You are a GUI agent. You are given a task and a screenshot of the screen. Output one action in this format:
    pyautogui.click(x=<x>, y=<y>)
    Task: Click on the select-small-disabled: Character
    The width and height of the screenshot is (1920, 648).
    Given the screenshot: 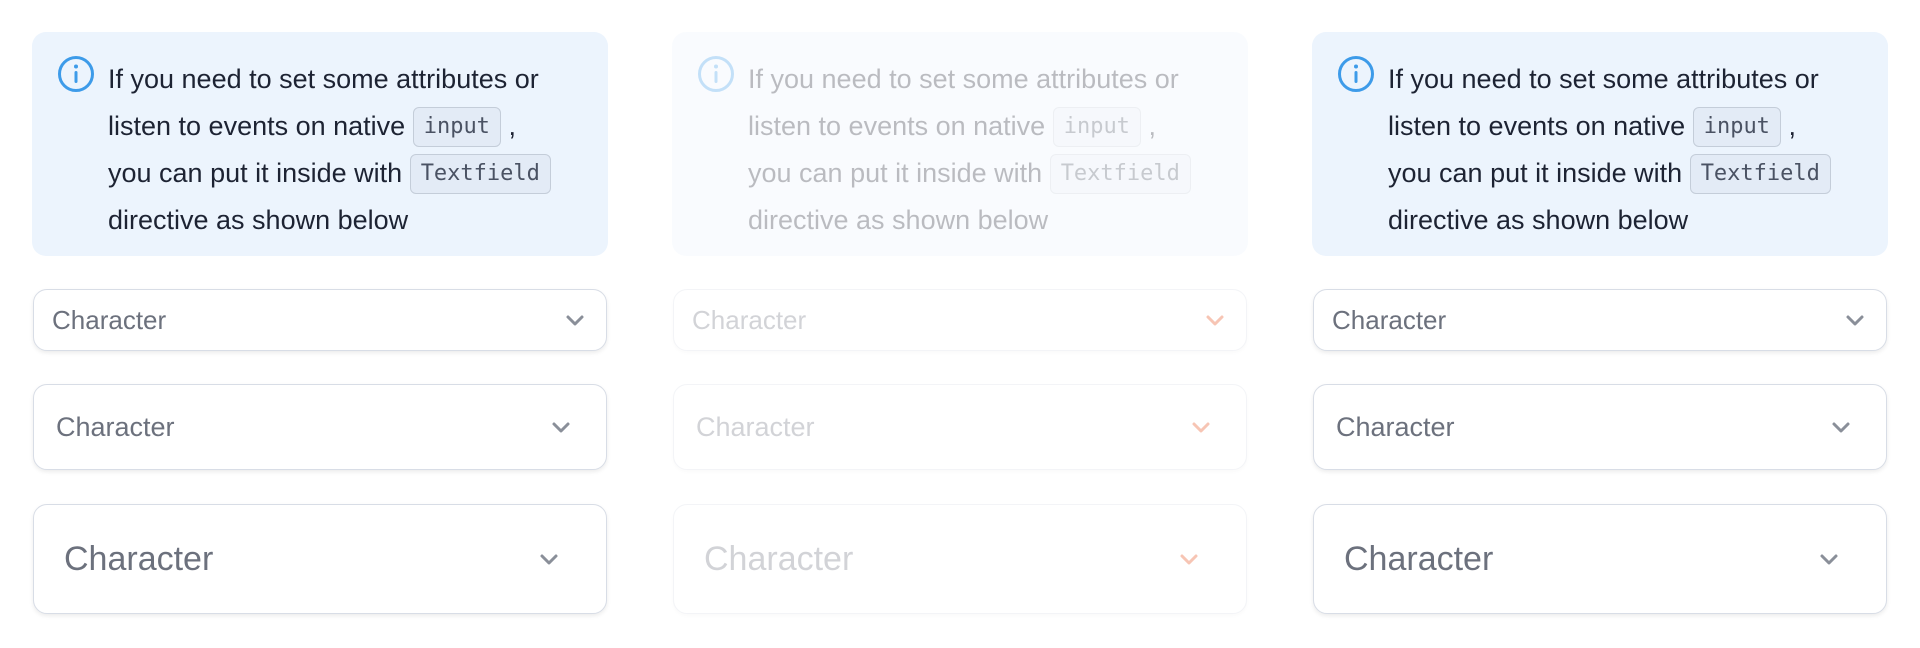 What is the action you would take?
    pyautogui.click(x=960, y=320)
    